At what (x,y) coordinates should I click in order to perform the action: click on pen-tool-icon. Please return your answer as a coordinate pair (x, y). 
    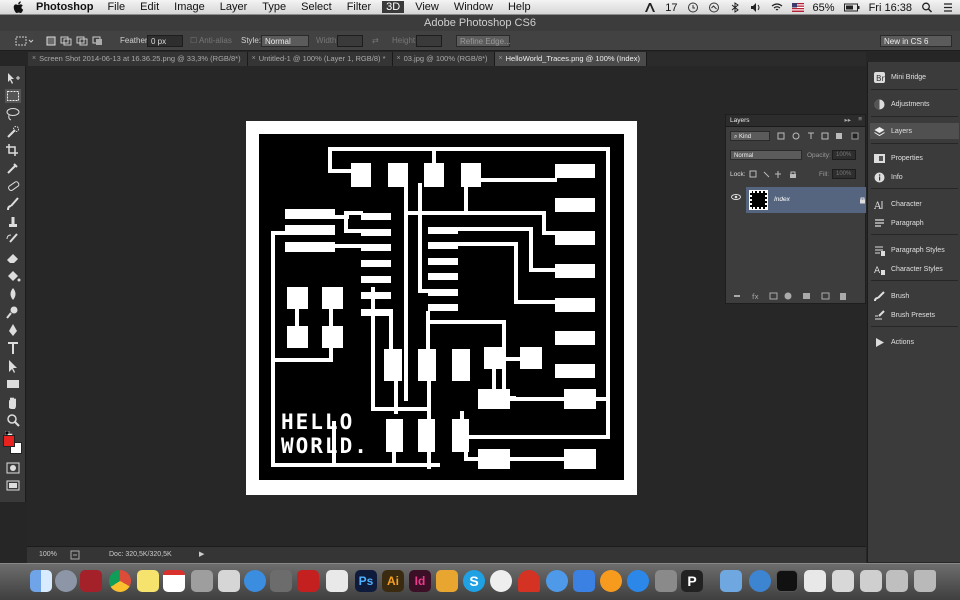
    Looking at the image, I should click on (13, 330).